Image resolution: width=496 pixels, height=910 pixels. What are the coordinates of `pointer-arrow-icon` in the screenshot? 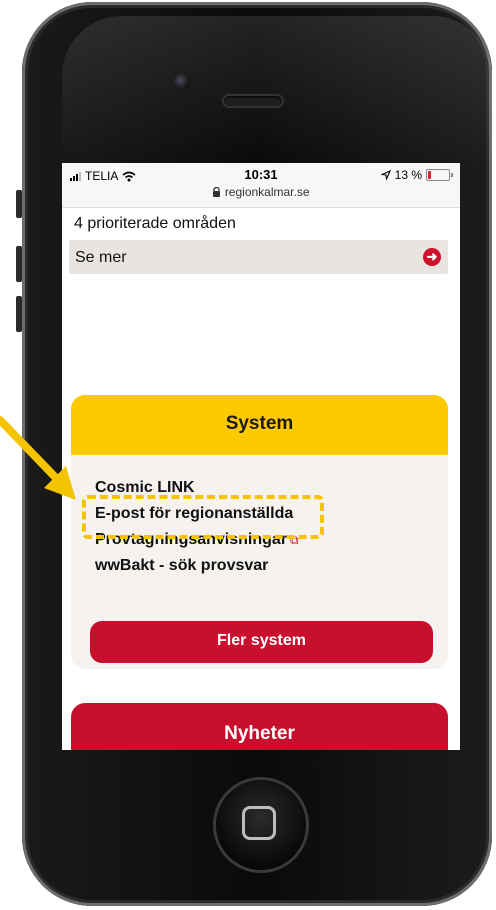 It's located at (38, 458).